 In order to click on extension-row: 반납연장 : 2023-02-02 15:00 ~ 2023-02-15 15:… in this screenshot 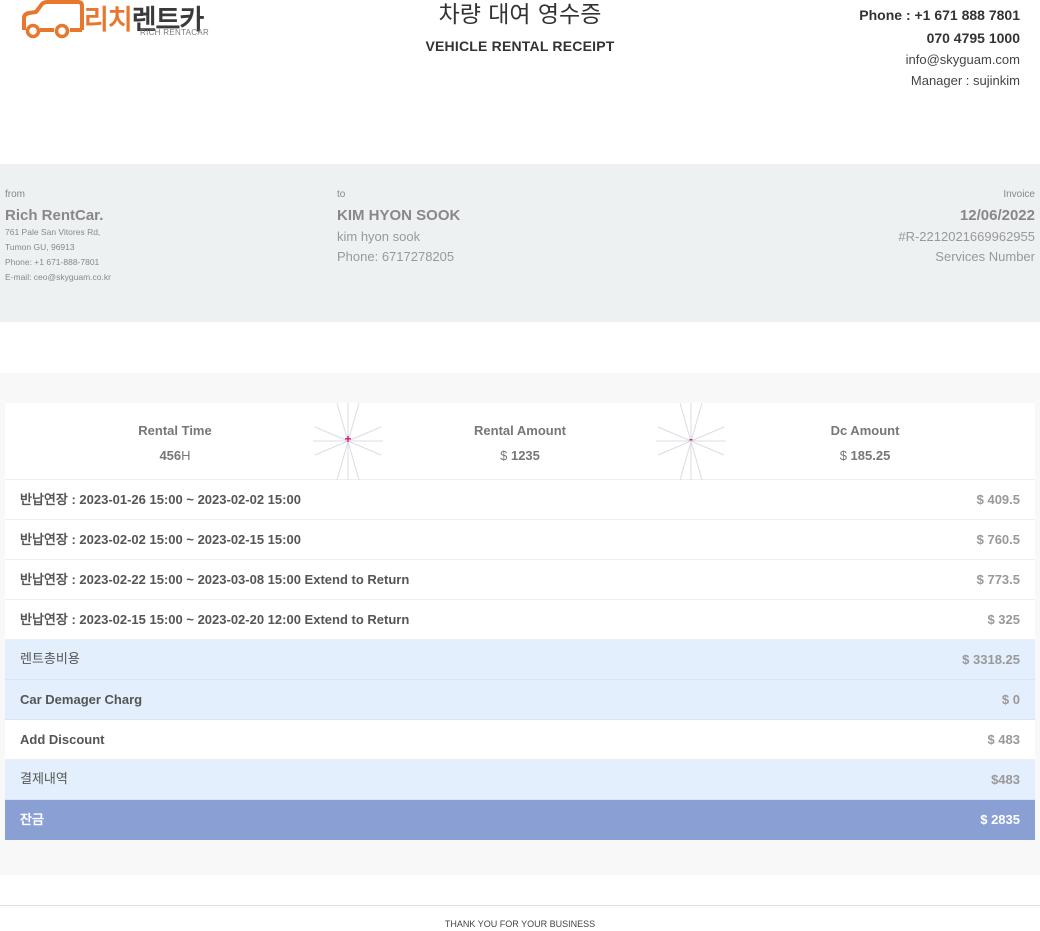, I will do `click(520, 540)`.